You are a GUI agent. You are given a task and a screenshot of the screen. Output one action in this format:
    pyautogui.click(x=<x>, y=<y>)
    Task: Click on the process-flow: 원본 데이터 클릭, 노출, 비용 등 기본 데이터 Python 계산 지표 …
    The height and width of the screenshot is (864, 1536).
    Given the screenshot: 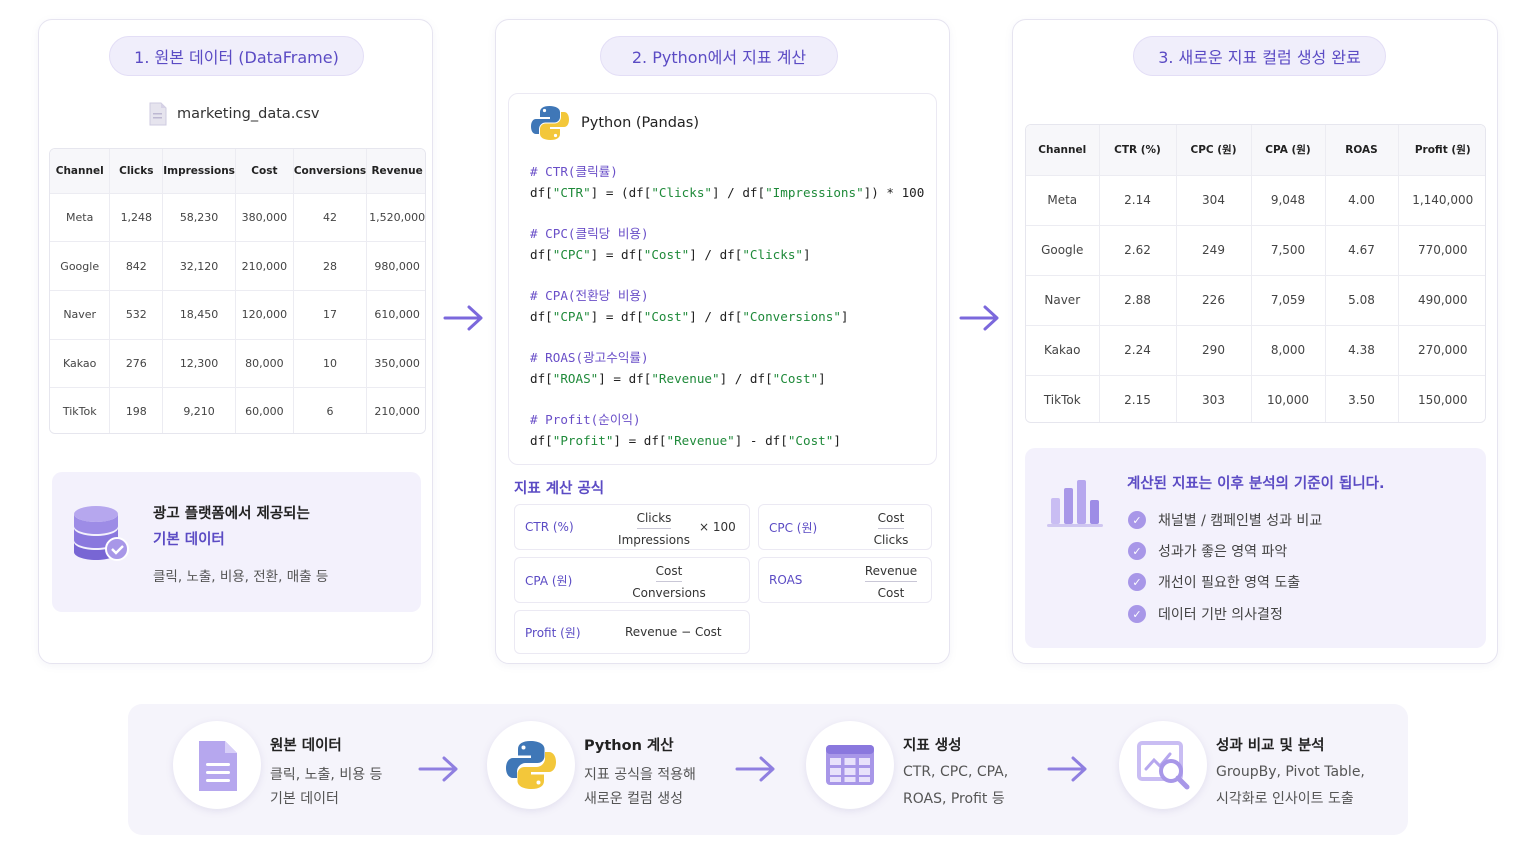 What is the action you would take?
    pyautogui.click(x=768, y=769)
    